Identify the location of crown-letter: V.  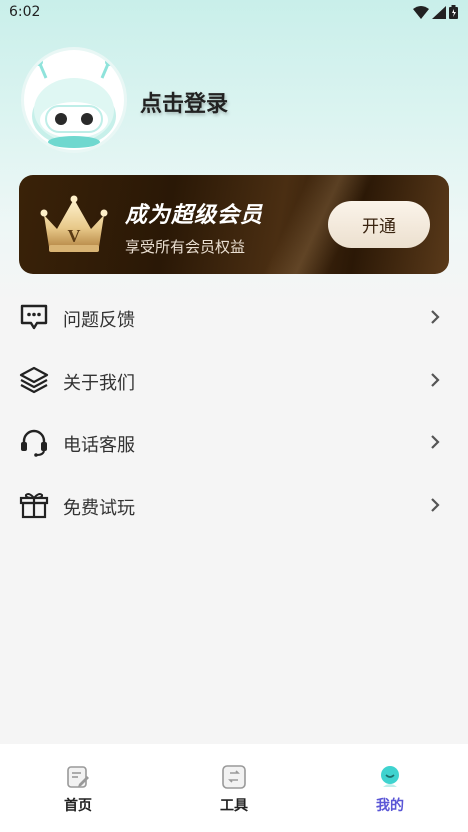
(74, 236).